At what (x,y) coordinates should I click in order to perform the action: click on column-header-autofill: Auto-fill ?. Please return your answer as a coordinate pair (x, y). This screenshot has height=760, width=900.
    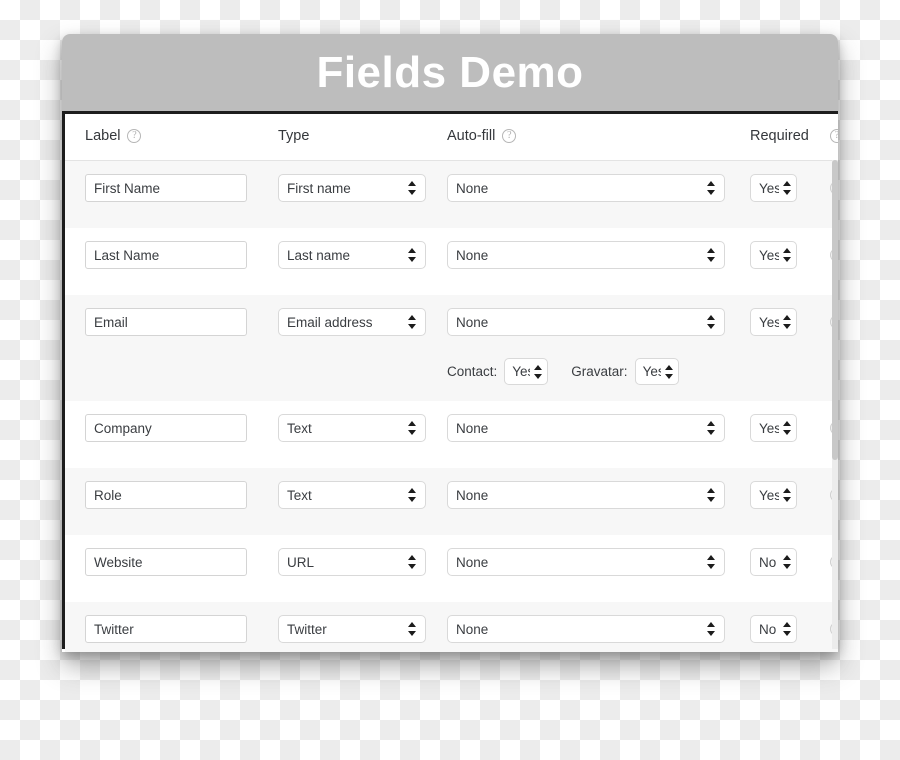
    Looking at the image, I should click on (482, 136).